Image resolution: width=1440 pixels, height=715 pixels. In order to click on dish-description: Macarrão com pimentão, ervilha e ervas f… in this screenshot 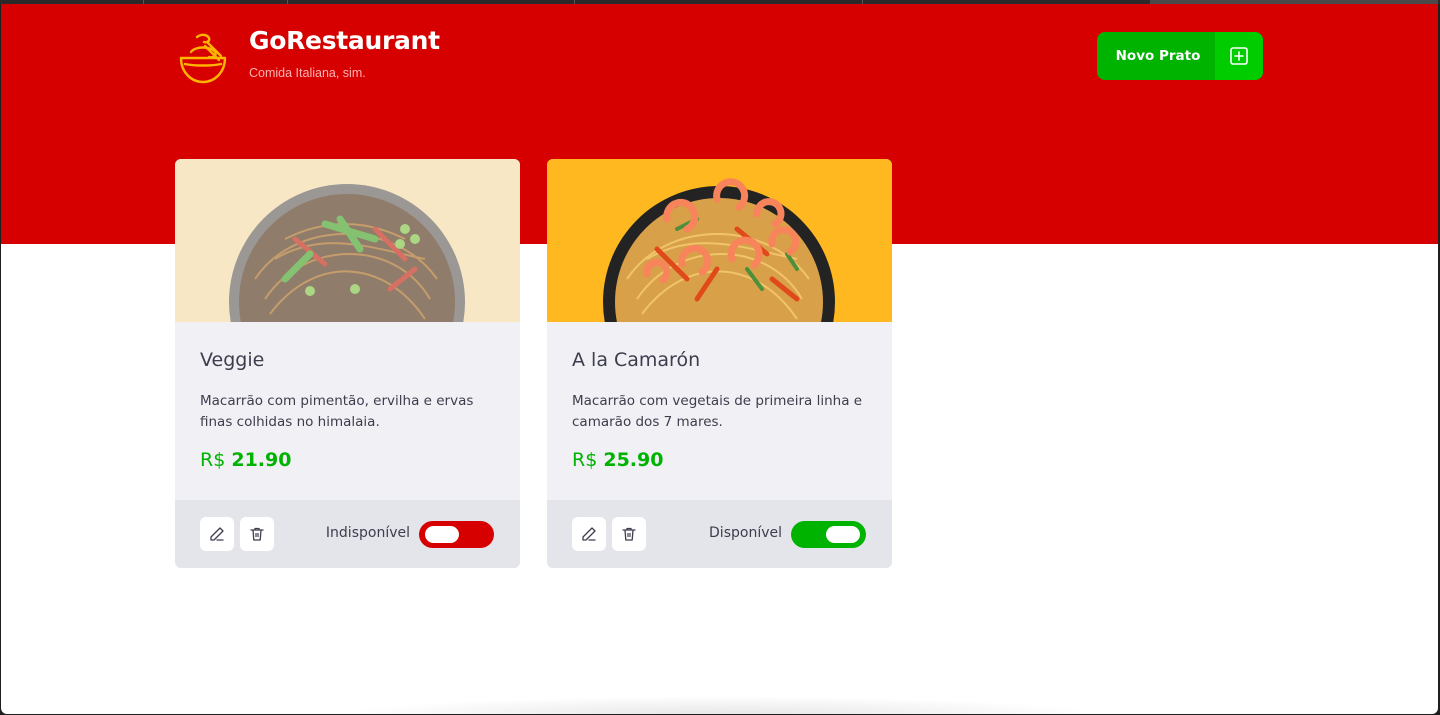, I will do `click(337, 411)`.